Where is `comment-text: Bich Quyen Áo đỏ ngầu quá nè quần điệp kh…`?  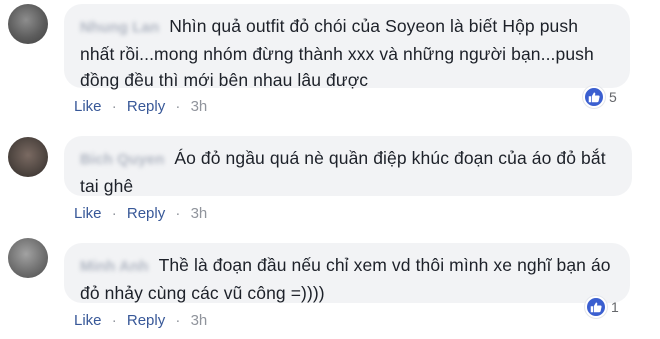 comment-text: Bich Quyen Áo đỏ ngầu quá nè quần điệp kh… is located at coordinates (348, 172).